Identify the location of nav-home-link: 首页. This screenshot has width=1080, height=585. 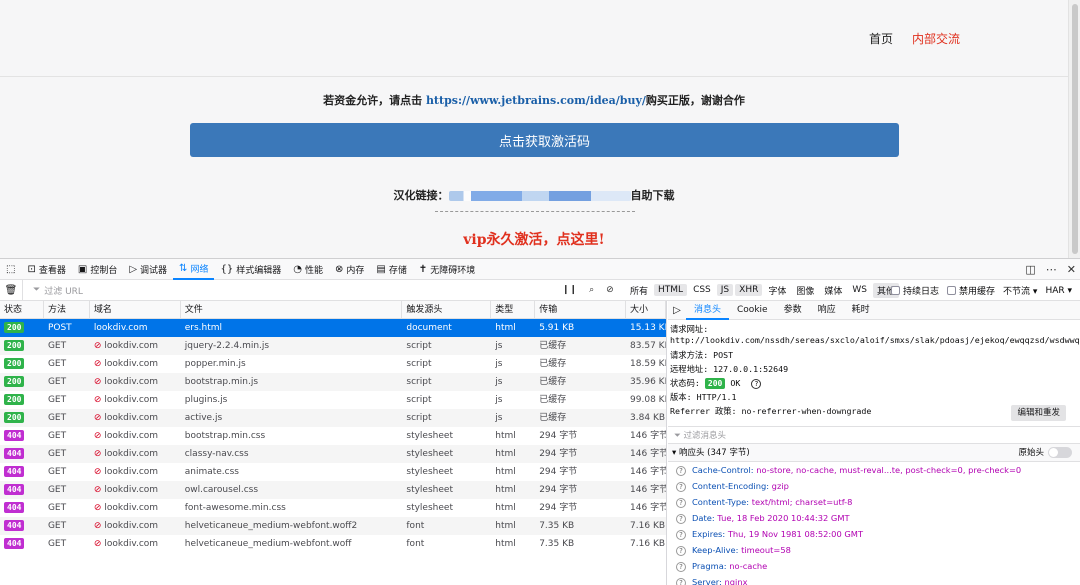
(881, 38).